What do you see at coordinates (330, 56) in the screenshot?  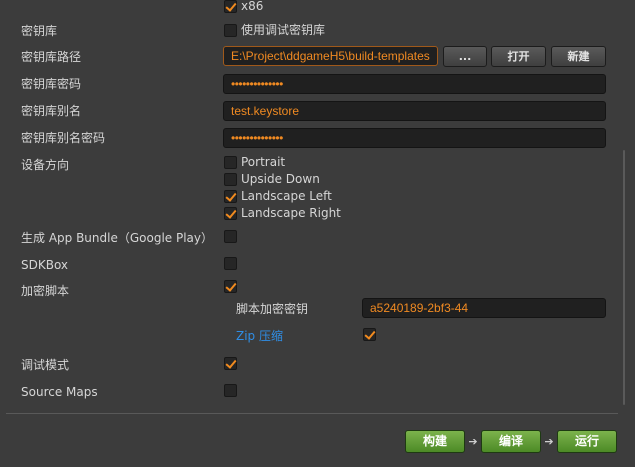 I see `keystore-path-input: E:\Project\ddgameH5\build-templates` at bounding box center [330, 56].